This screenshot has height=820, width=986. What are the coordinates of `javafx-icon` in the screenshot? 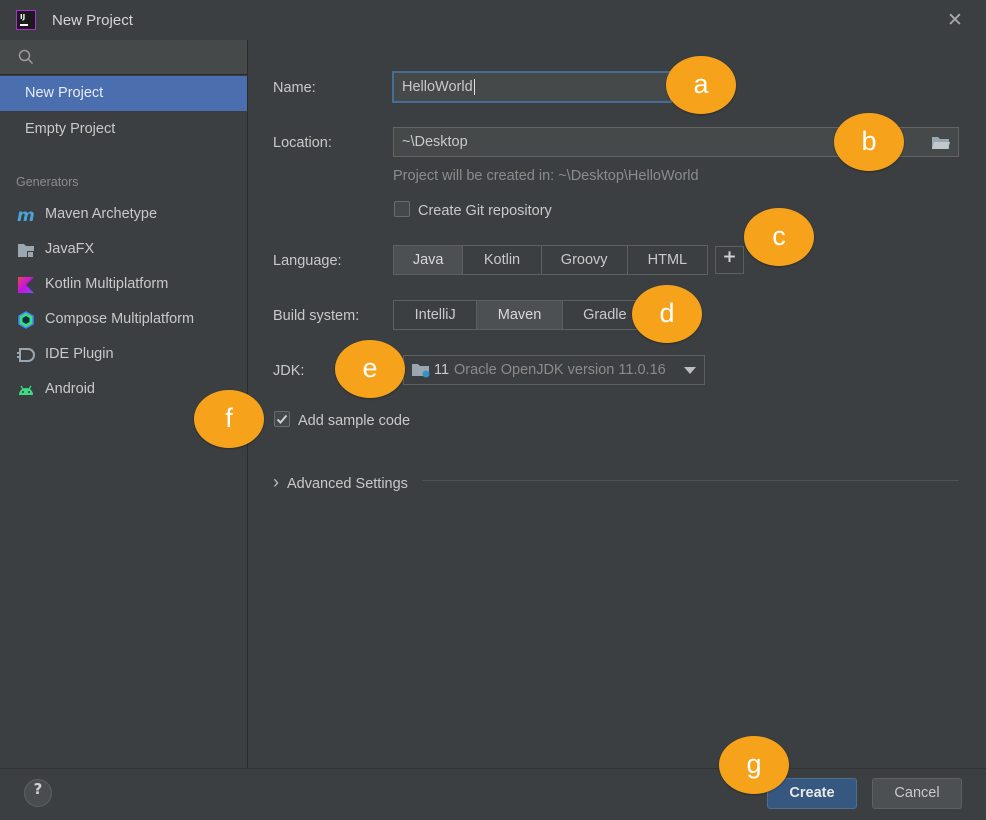 It's located at (26, 251).